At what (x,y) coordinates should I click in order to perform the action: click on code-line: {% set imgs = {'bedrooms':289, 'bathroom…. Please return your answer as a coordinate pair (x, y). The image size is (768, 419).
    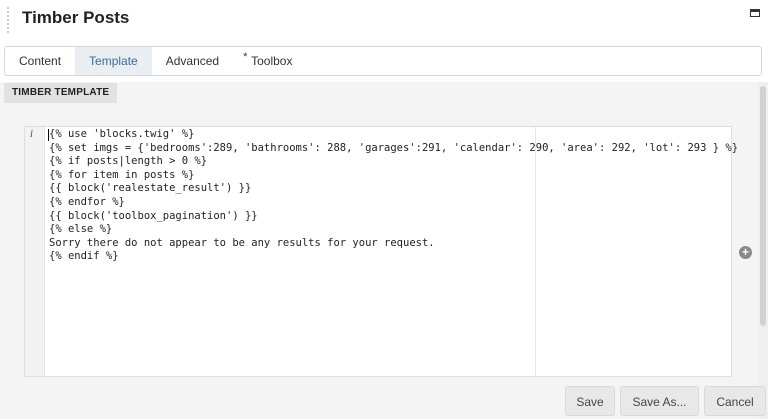
    Looking at the image, I should click on (394, 147).